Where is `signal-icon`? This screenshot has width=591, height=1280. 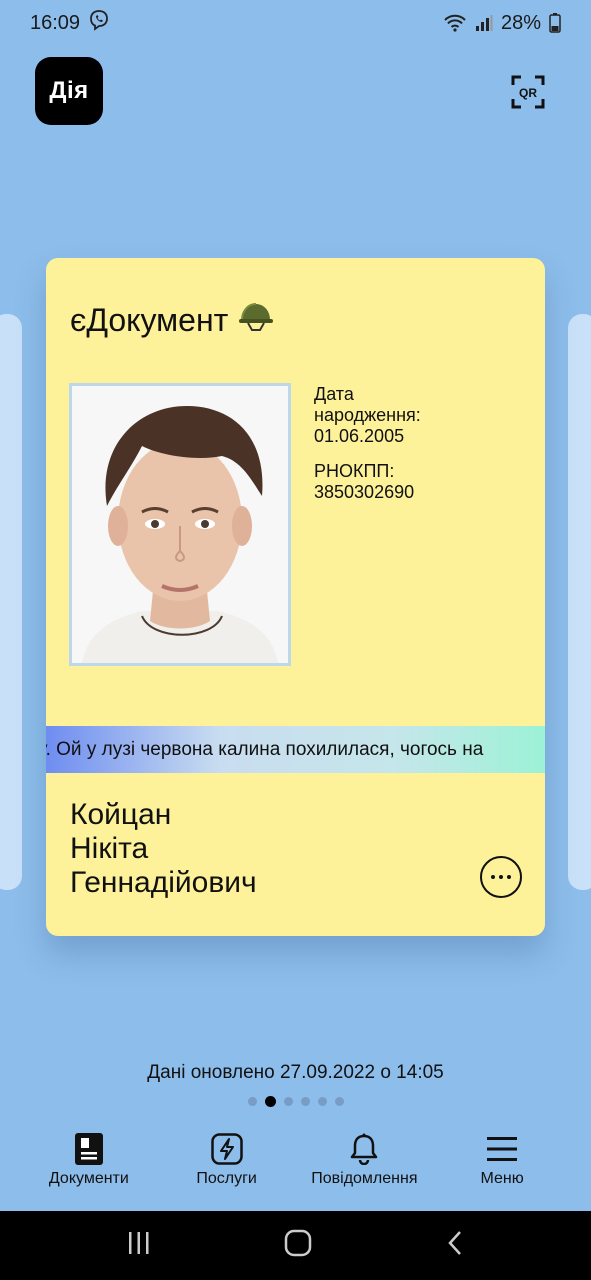
signal-icon is located at coordinates (484, 23).